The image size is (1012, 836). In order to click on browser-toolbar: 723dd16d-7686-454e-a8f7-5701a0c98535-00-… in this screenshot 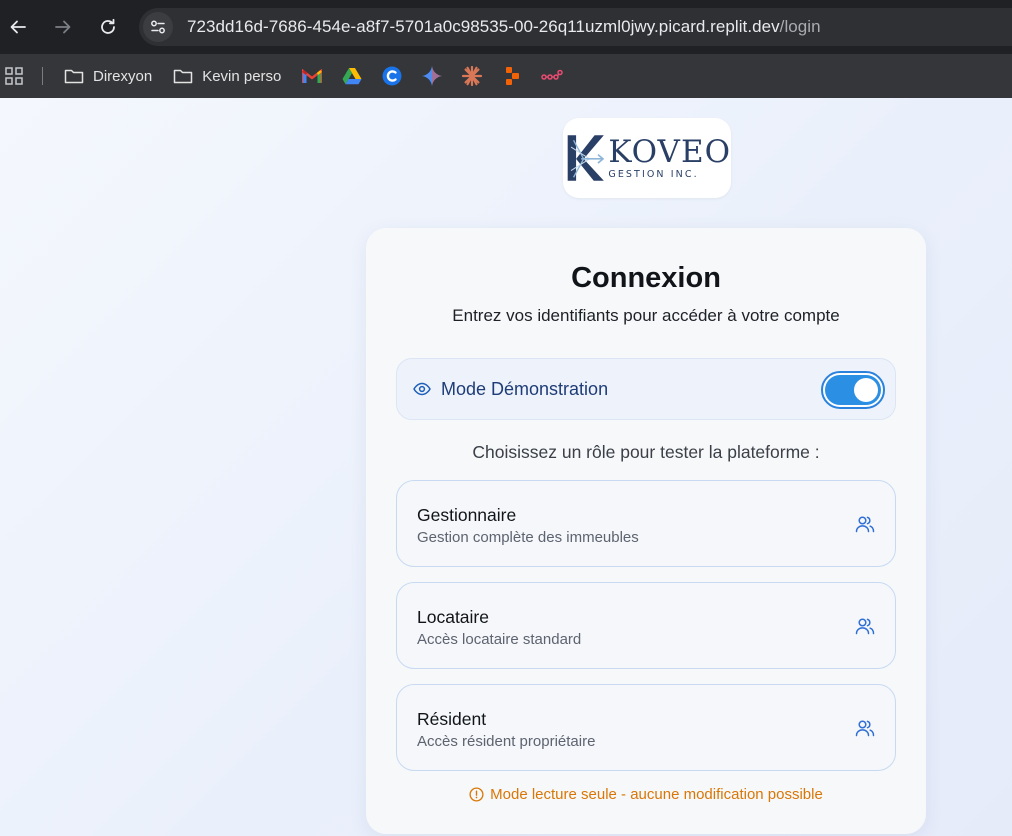, I will do `click(506, 27)`.